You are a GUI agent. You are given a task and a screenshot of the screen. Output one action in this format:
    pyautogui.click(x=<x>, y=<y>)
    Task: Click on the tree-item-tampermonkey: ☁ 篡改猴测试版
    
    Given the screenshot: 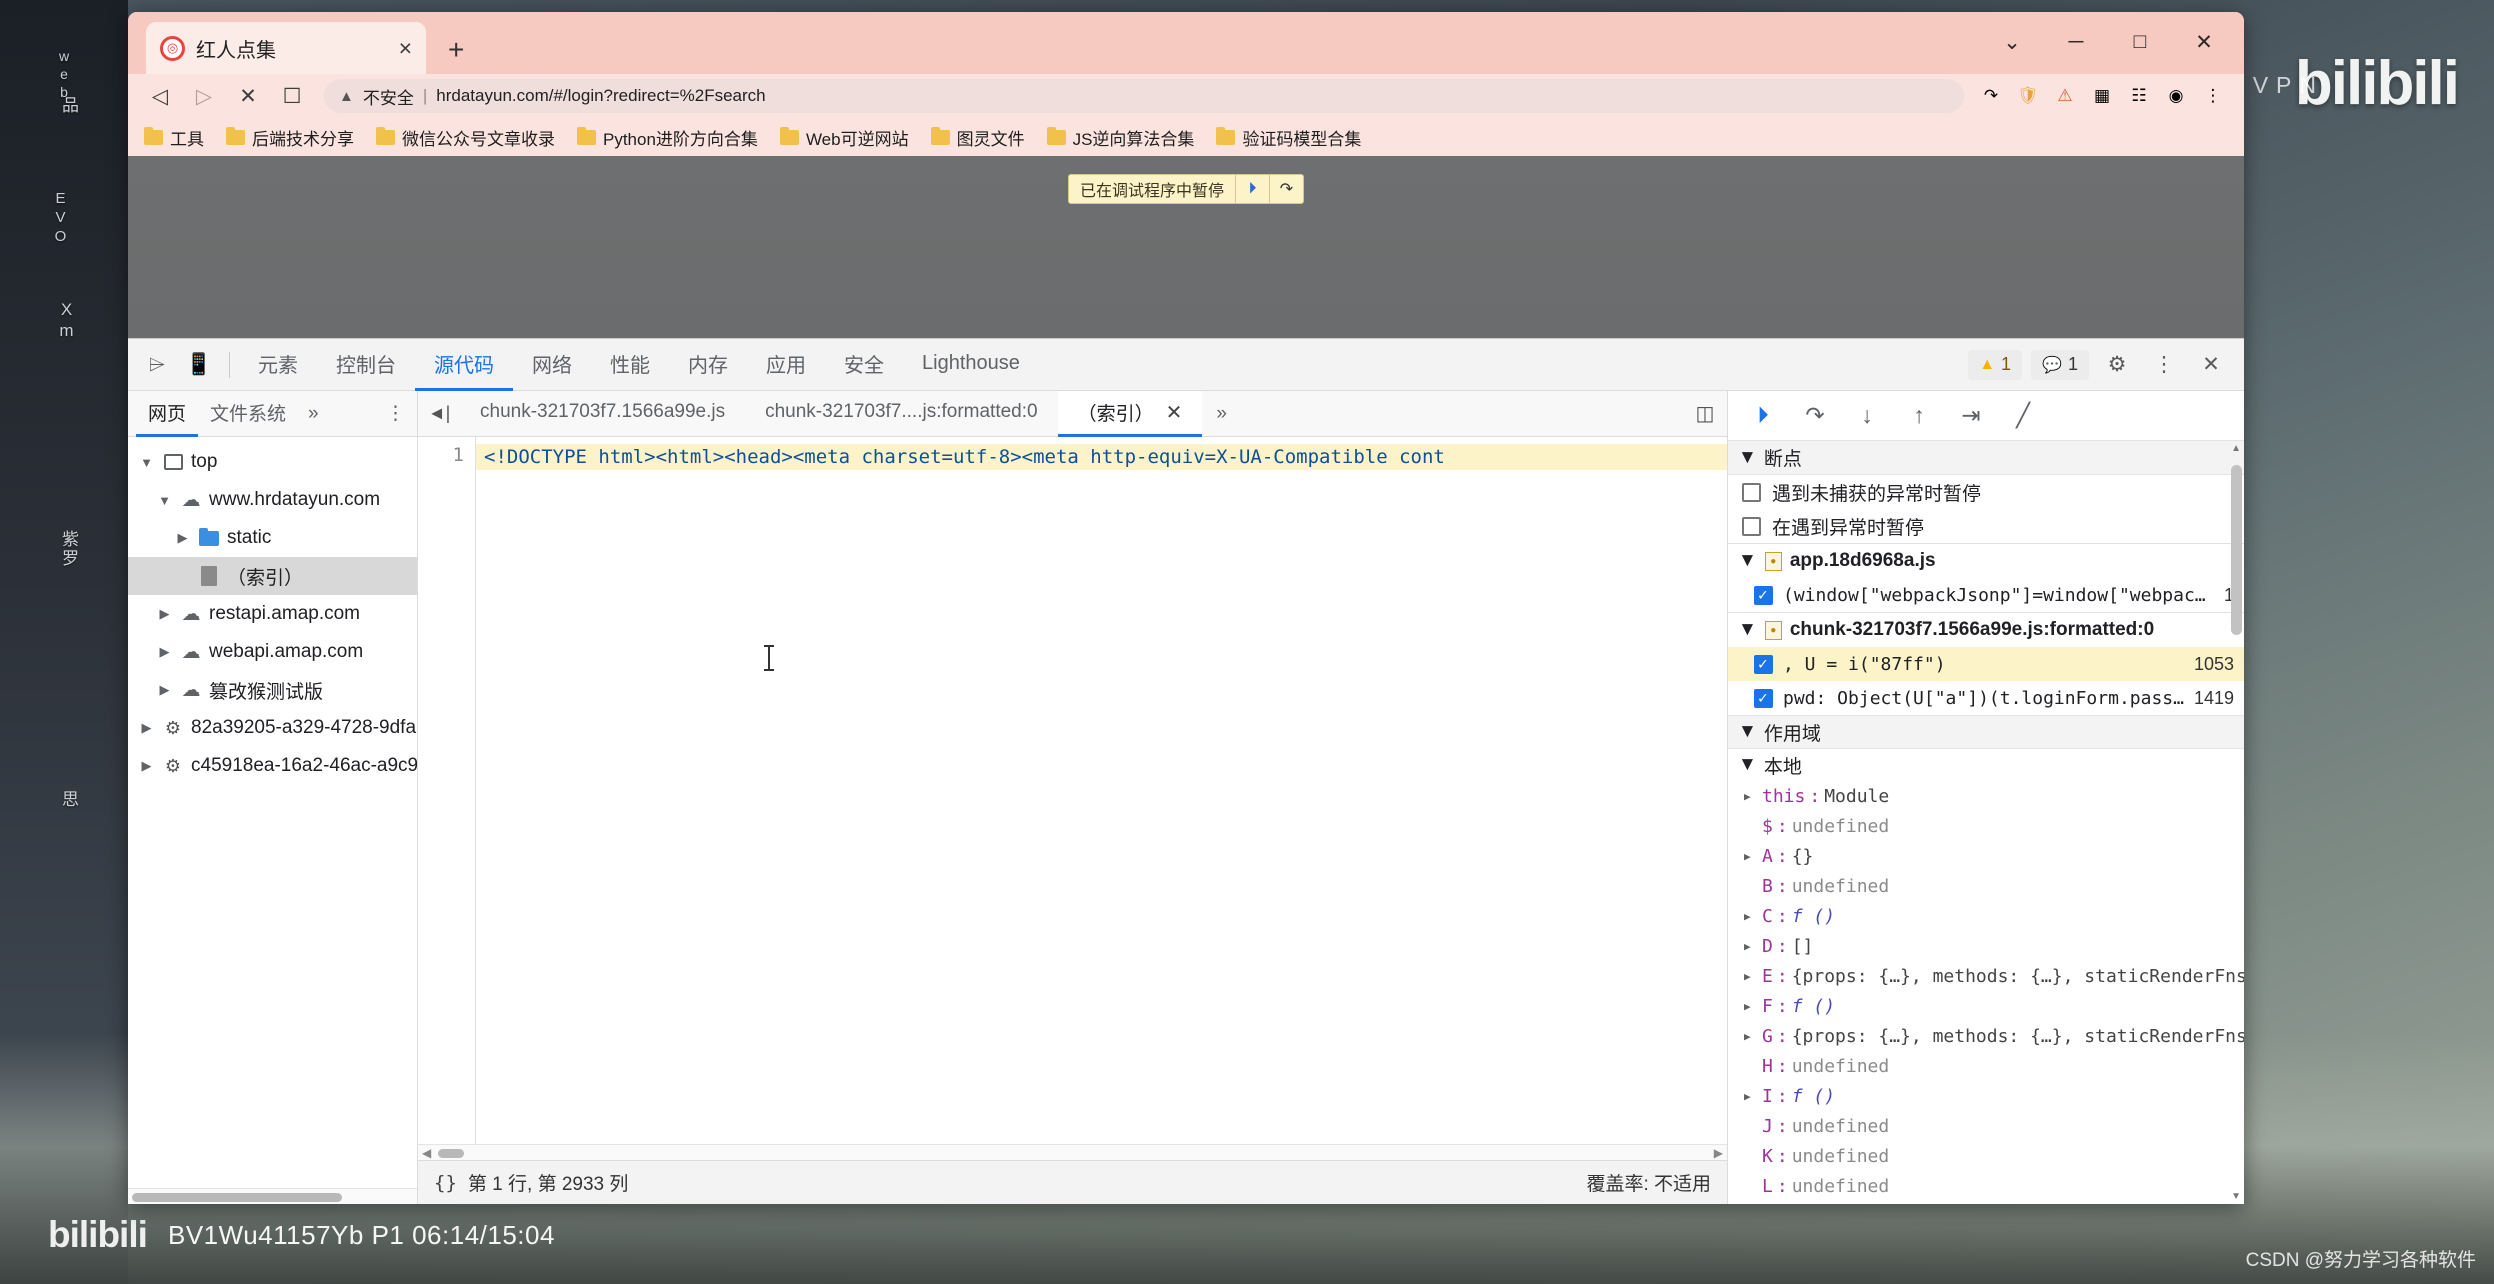 What is the action you would take?
    pyautogui.click(x=272, y=690)
    